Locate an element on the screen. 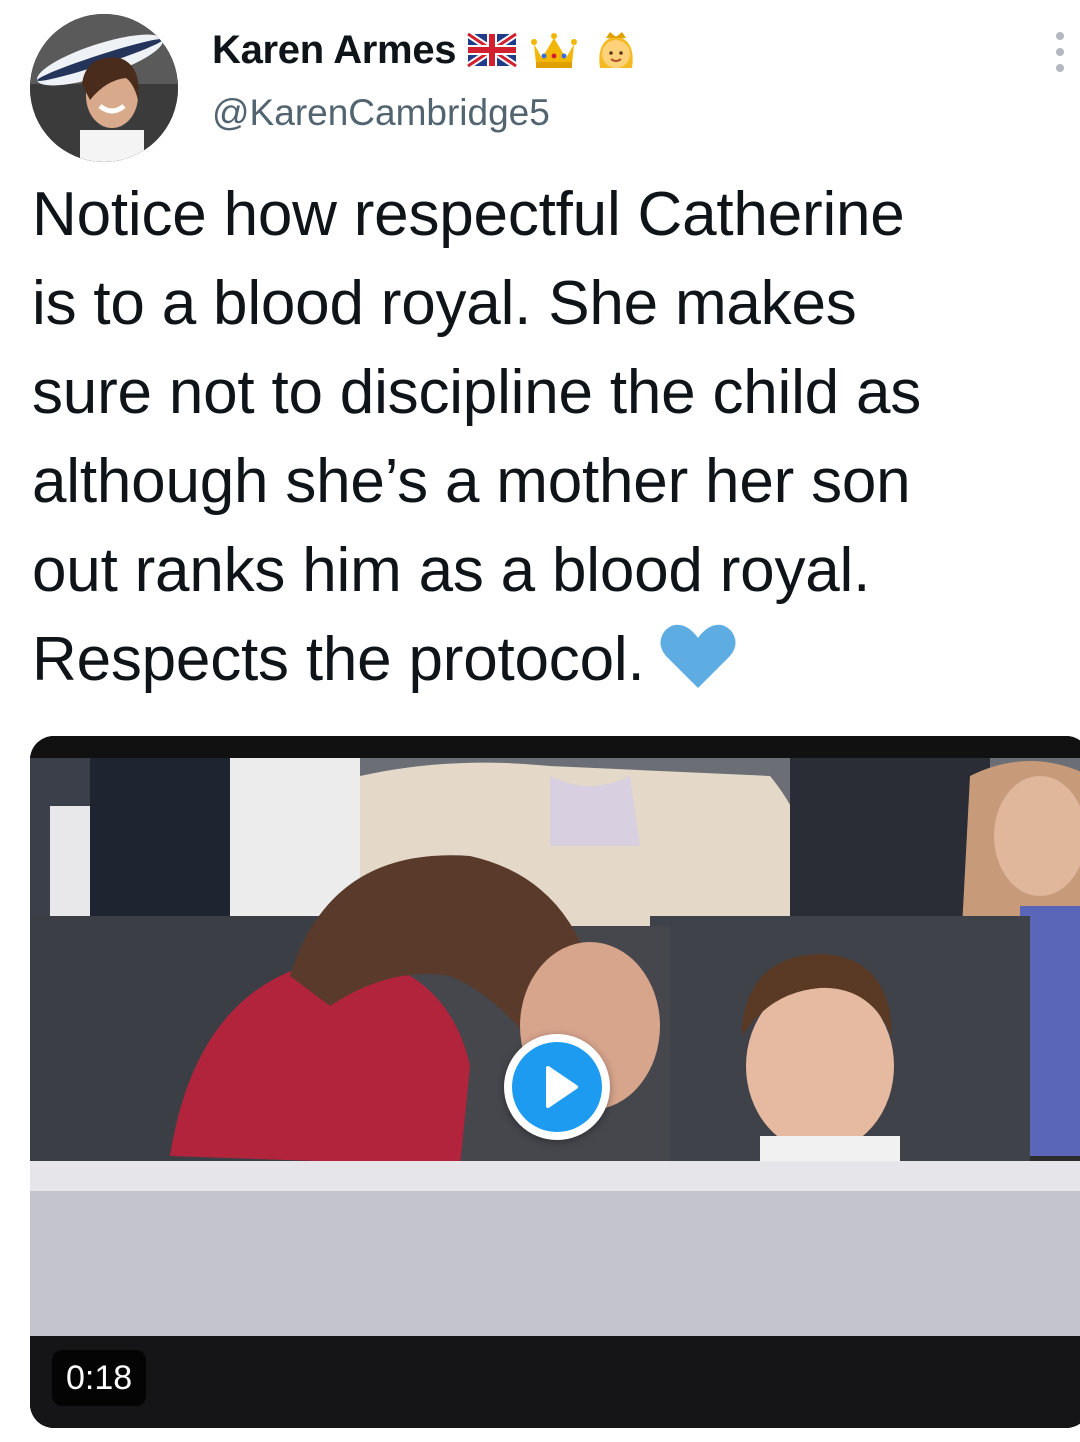 The width and height of the screenshot is (1080, 1442). uk-flag-icon is located at coordinates (492, 50).